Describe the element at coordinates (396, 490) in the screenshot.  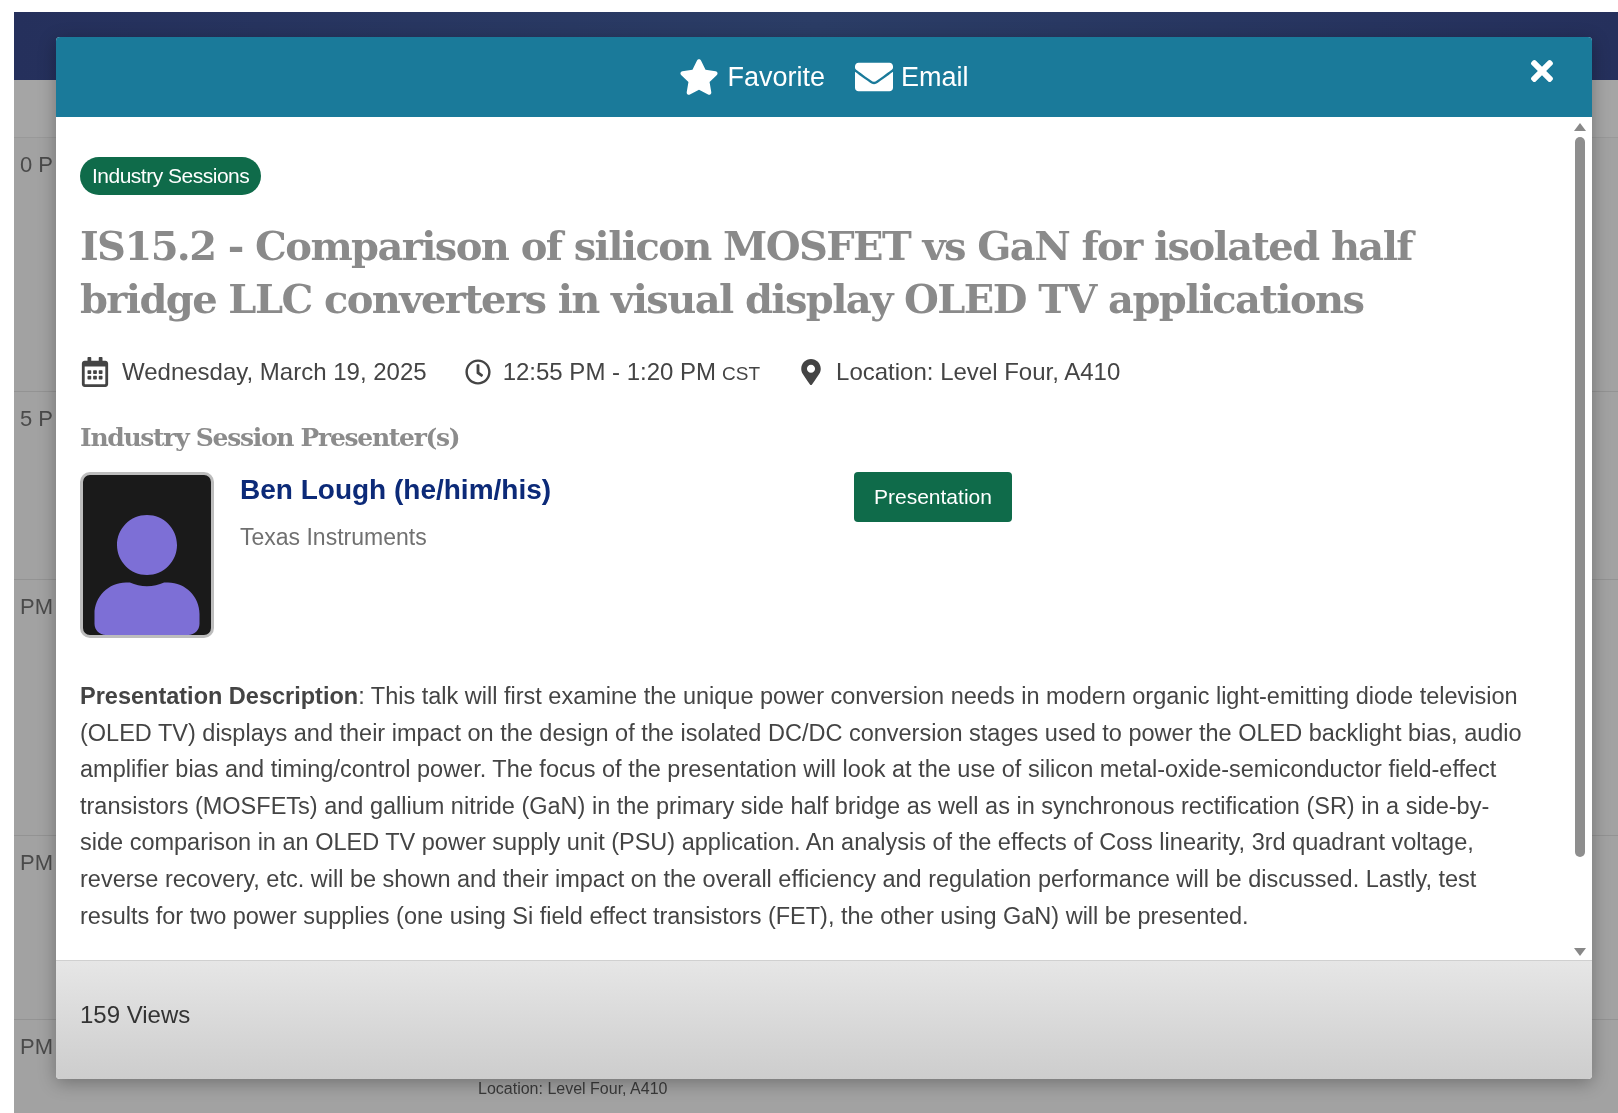
I see `presenter-name-link: Ben Lough (he/him/his)` at that location.